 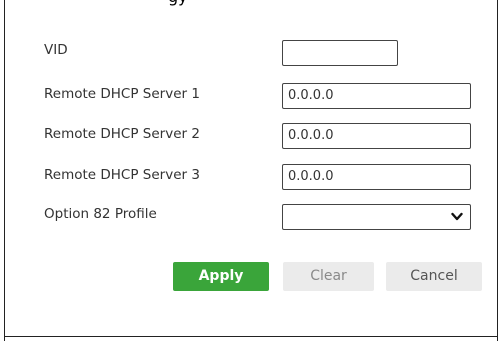 I want to click on panel-border-right, so click(x=497, y=170).